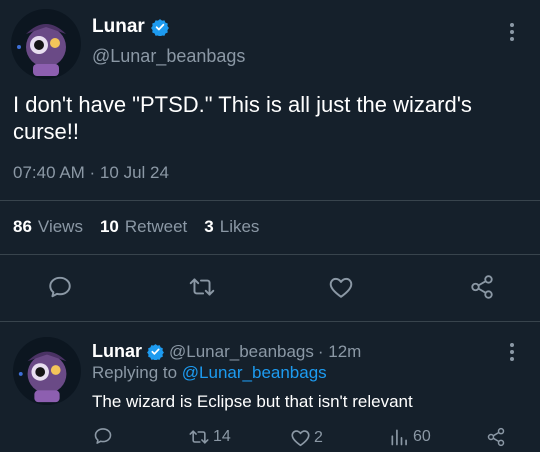 Image resolution: width=540 pixels, height=452 pixels. I want to click on replying-to-label: Replying to, so click(135, 372).